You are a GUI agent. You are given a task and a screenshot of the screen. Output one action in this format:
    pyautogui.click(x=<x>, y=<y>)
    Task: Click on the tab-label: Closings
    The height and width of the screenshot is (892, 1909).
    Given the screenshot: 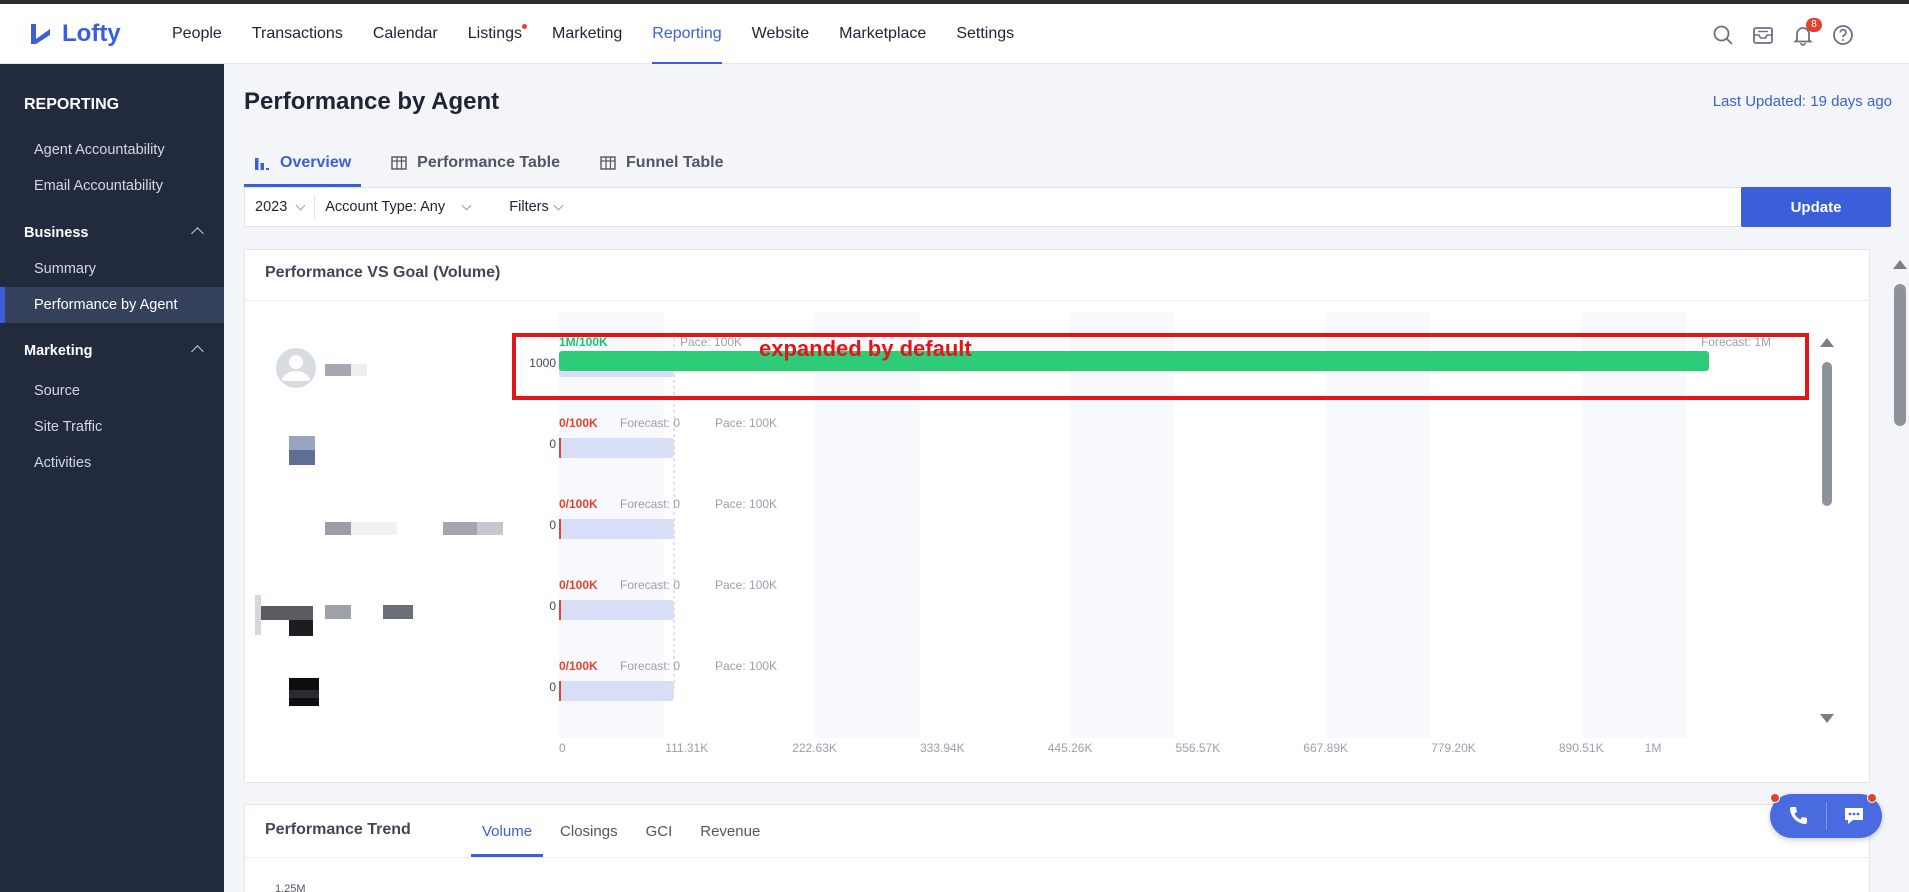 What is the action you would take?
    pyautogui.click(x=589, y=831)
    